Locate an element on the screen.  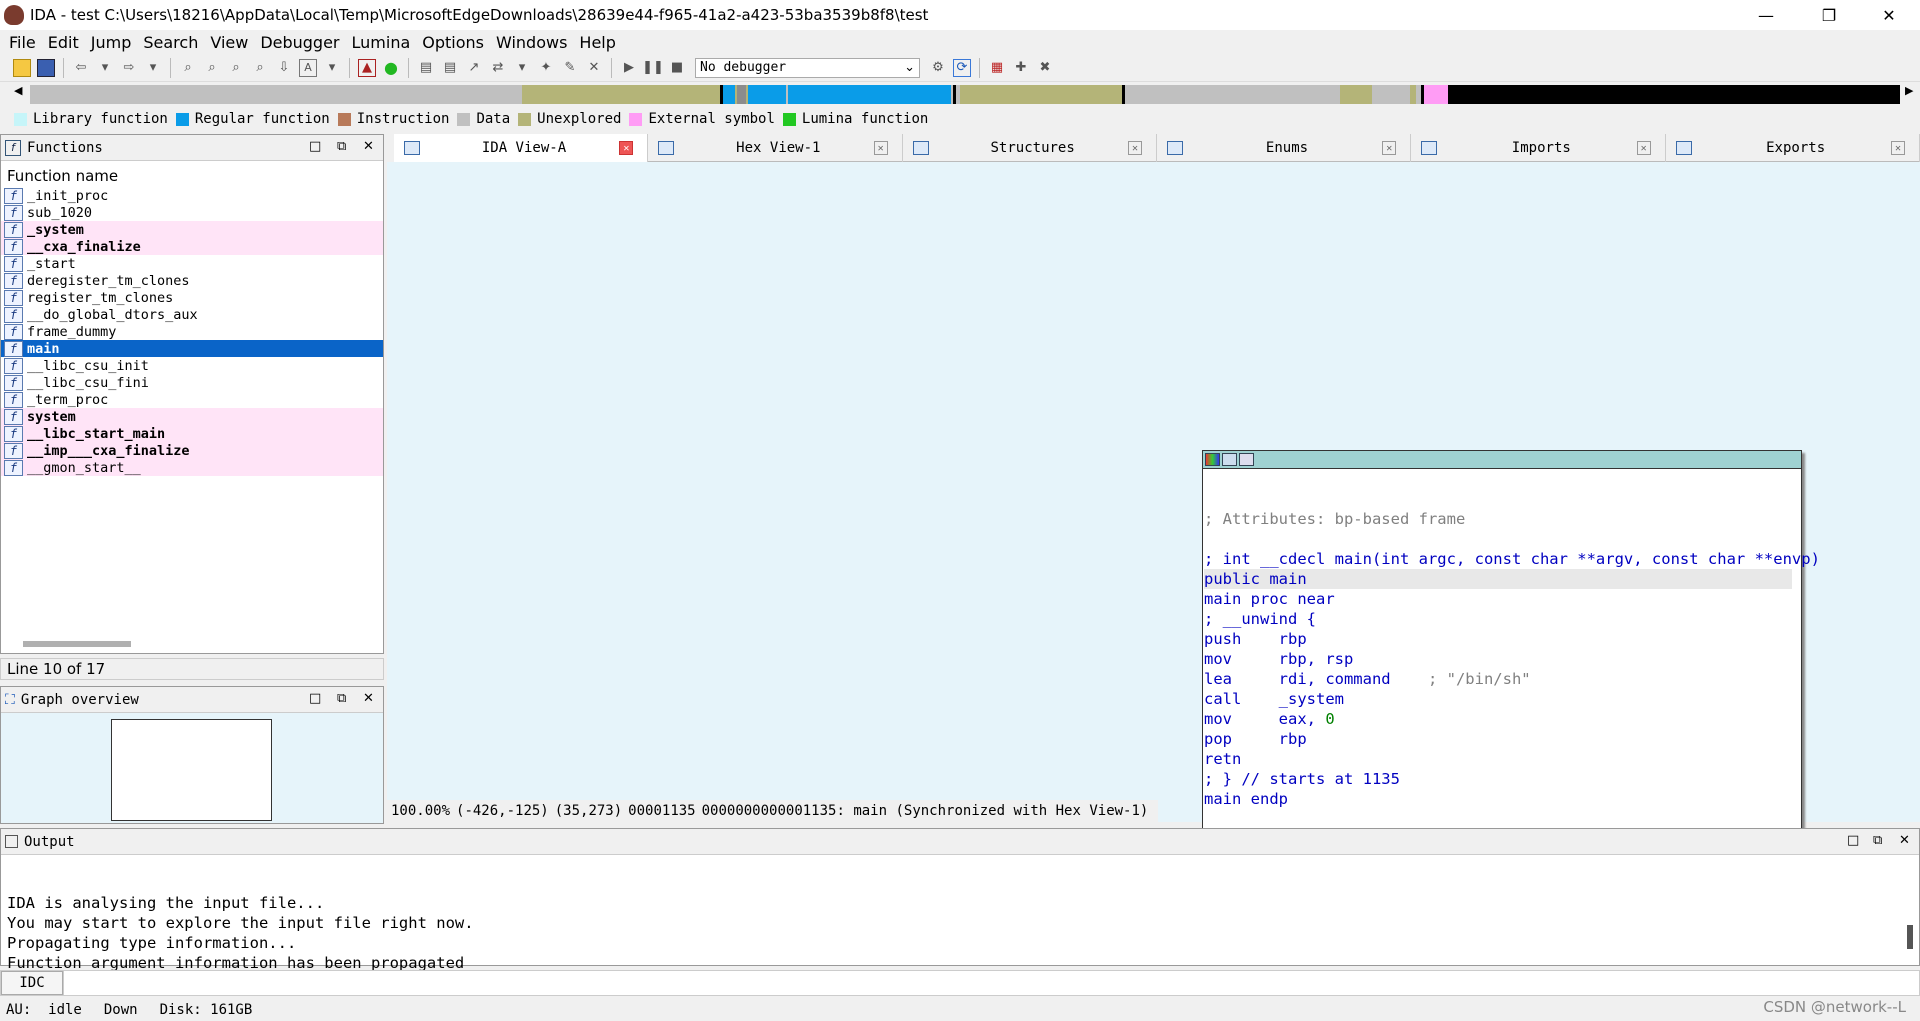
function-list-item: f __libc_csu_init is located at coordinates (192, 365).